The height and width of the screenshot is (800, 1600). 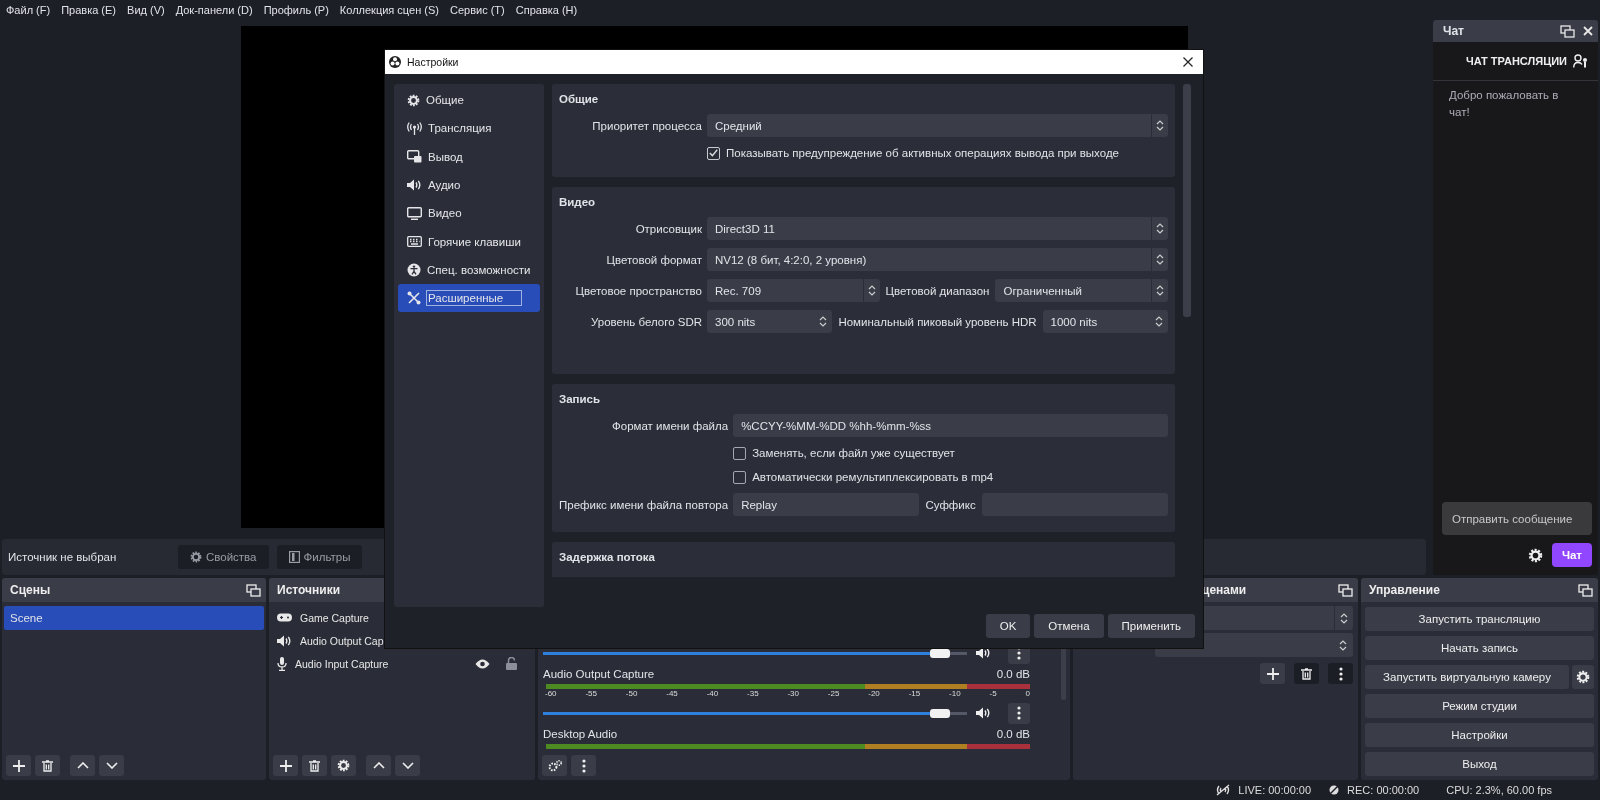 I want to click on control-button: Запустить трансляцию, so click(x=1479, y=619).